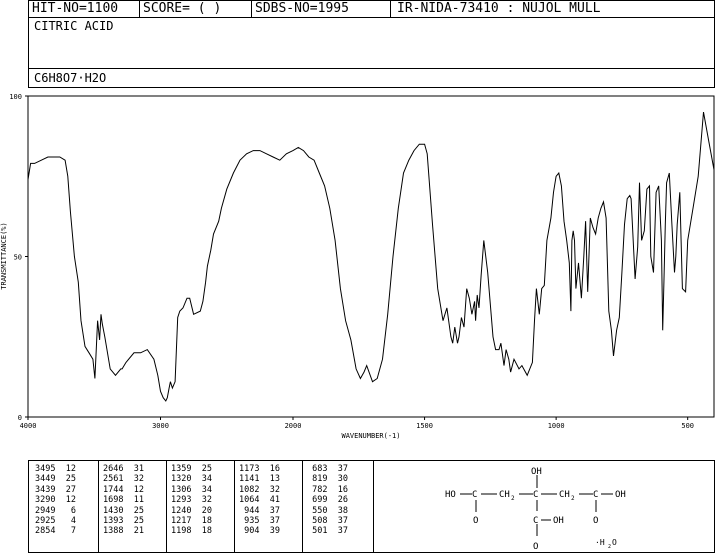  What do you see at coordinates (55, 521) in the screenshot?
I see `peak-row: 2925 4` at bounding box center [55, 521].